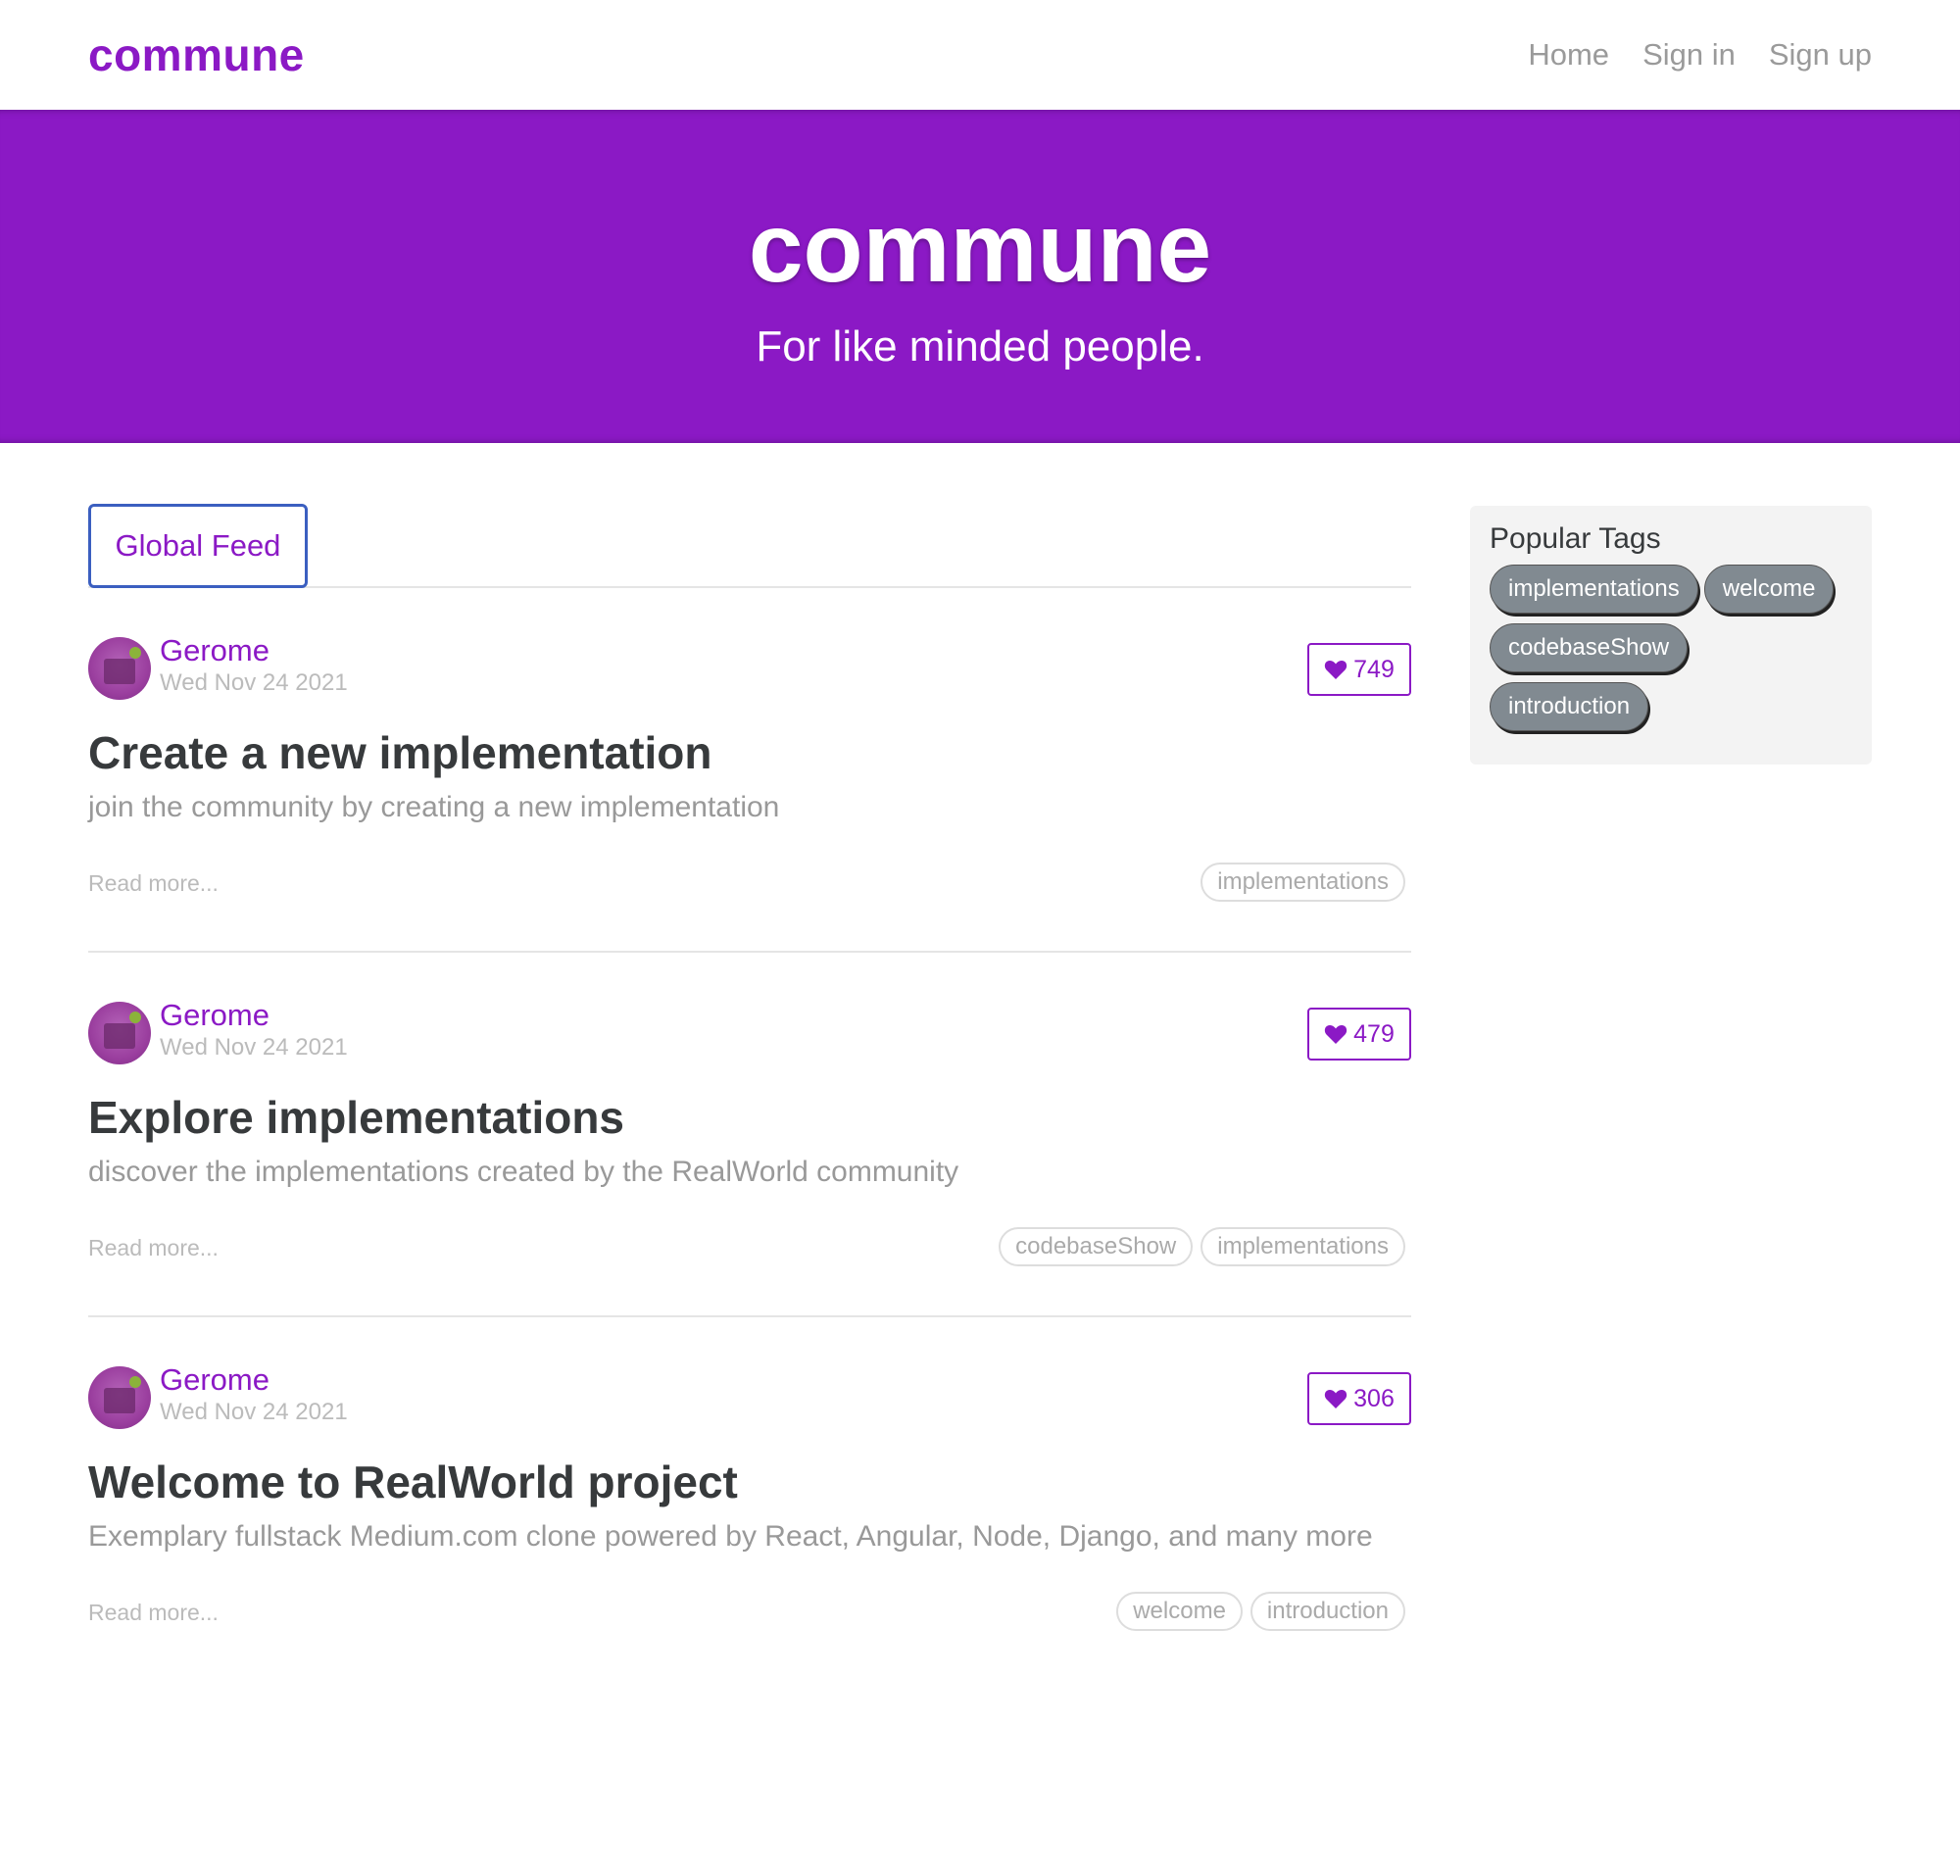 The width and height of the screenshot is (1960, 1876). What do you see at coordinates (1589, 648) in the screenshot?
I see `tag-pill-codebaseshow: codebaseShow` at bounding box center [1589, 648].